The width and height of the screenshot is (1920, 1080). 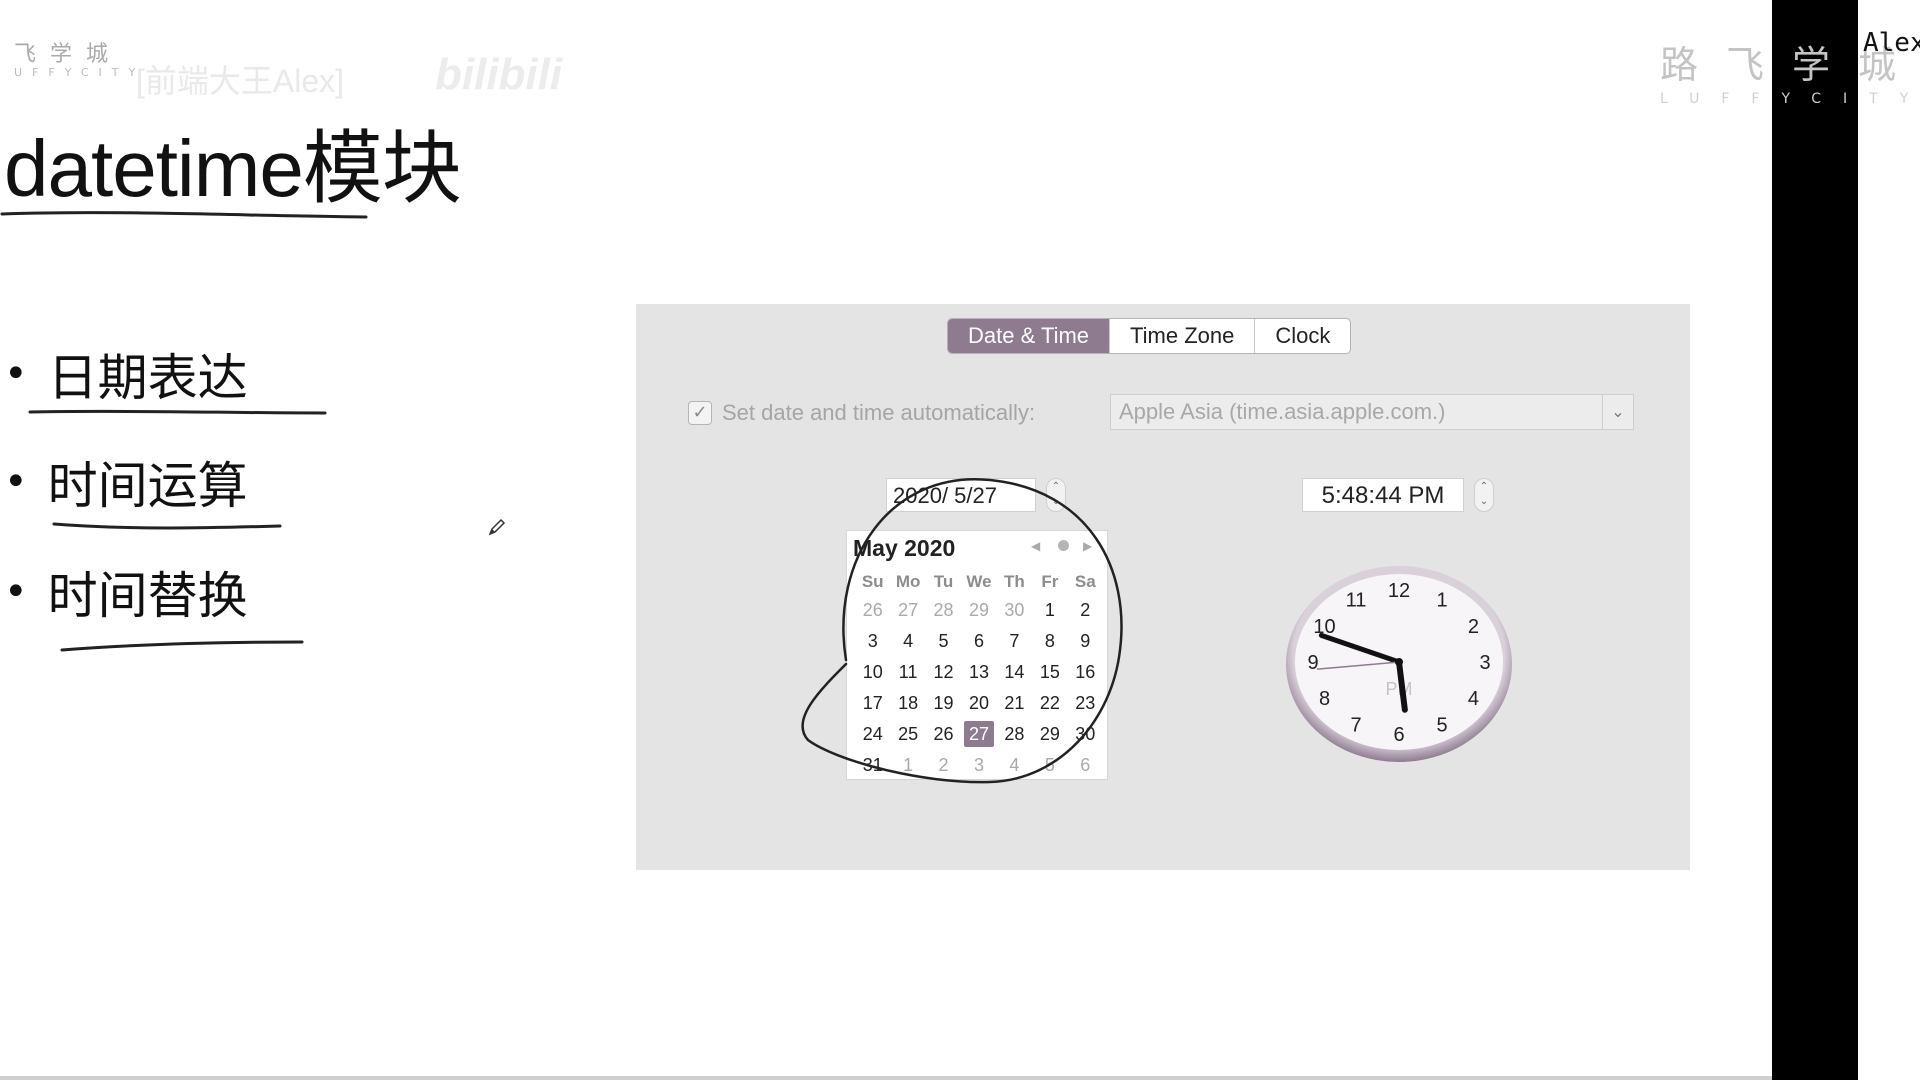 I want to click on calendar-weekday-header: Mo, so click(x=908, y=581).